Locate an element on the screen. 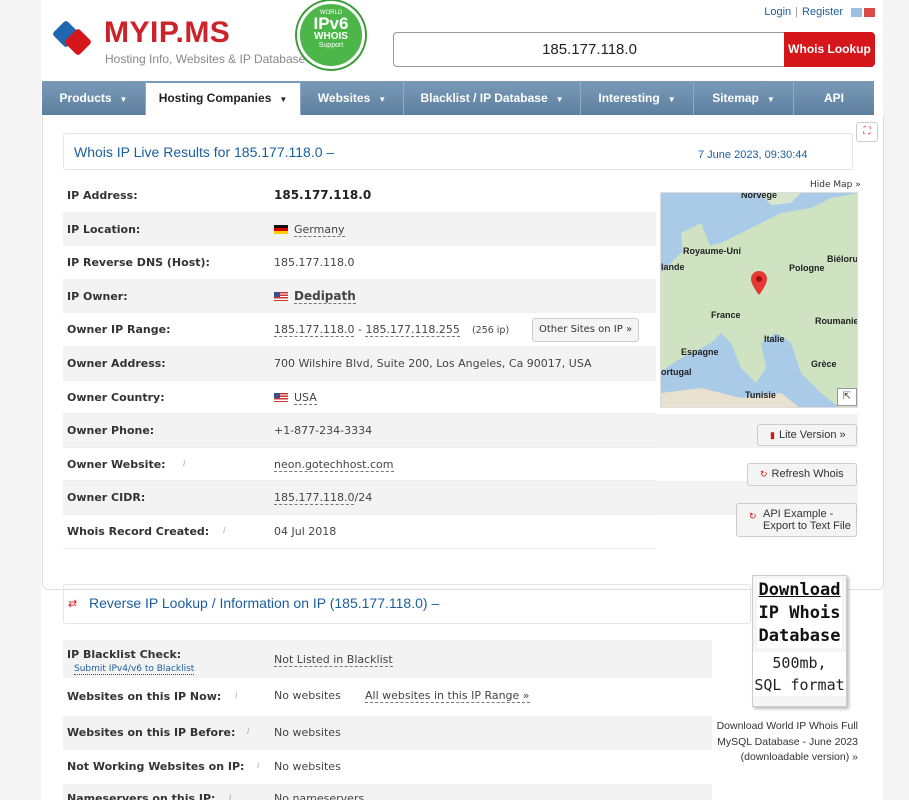 The height and width of the screenshot is (800, 909). table-row: Whois Record Created: i 04 Jul 2018 is located at coordinates (359, 532).